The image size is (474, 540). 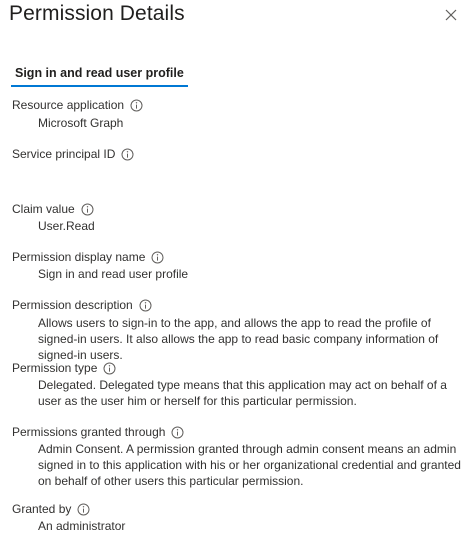 I want to click on tab-label: Sign in and read user profile, so click(x=99, y=73).